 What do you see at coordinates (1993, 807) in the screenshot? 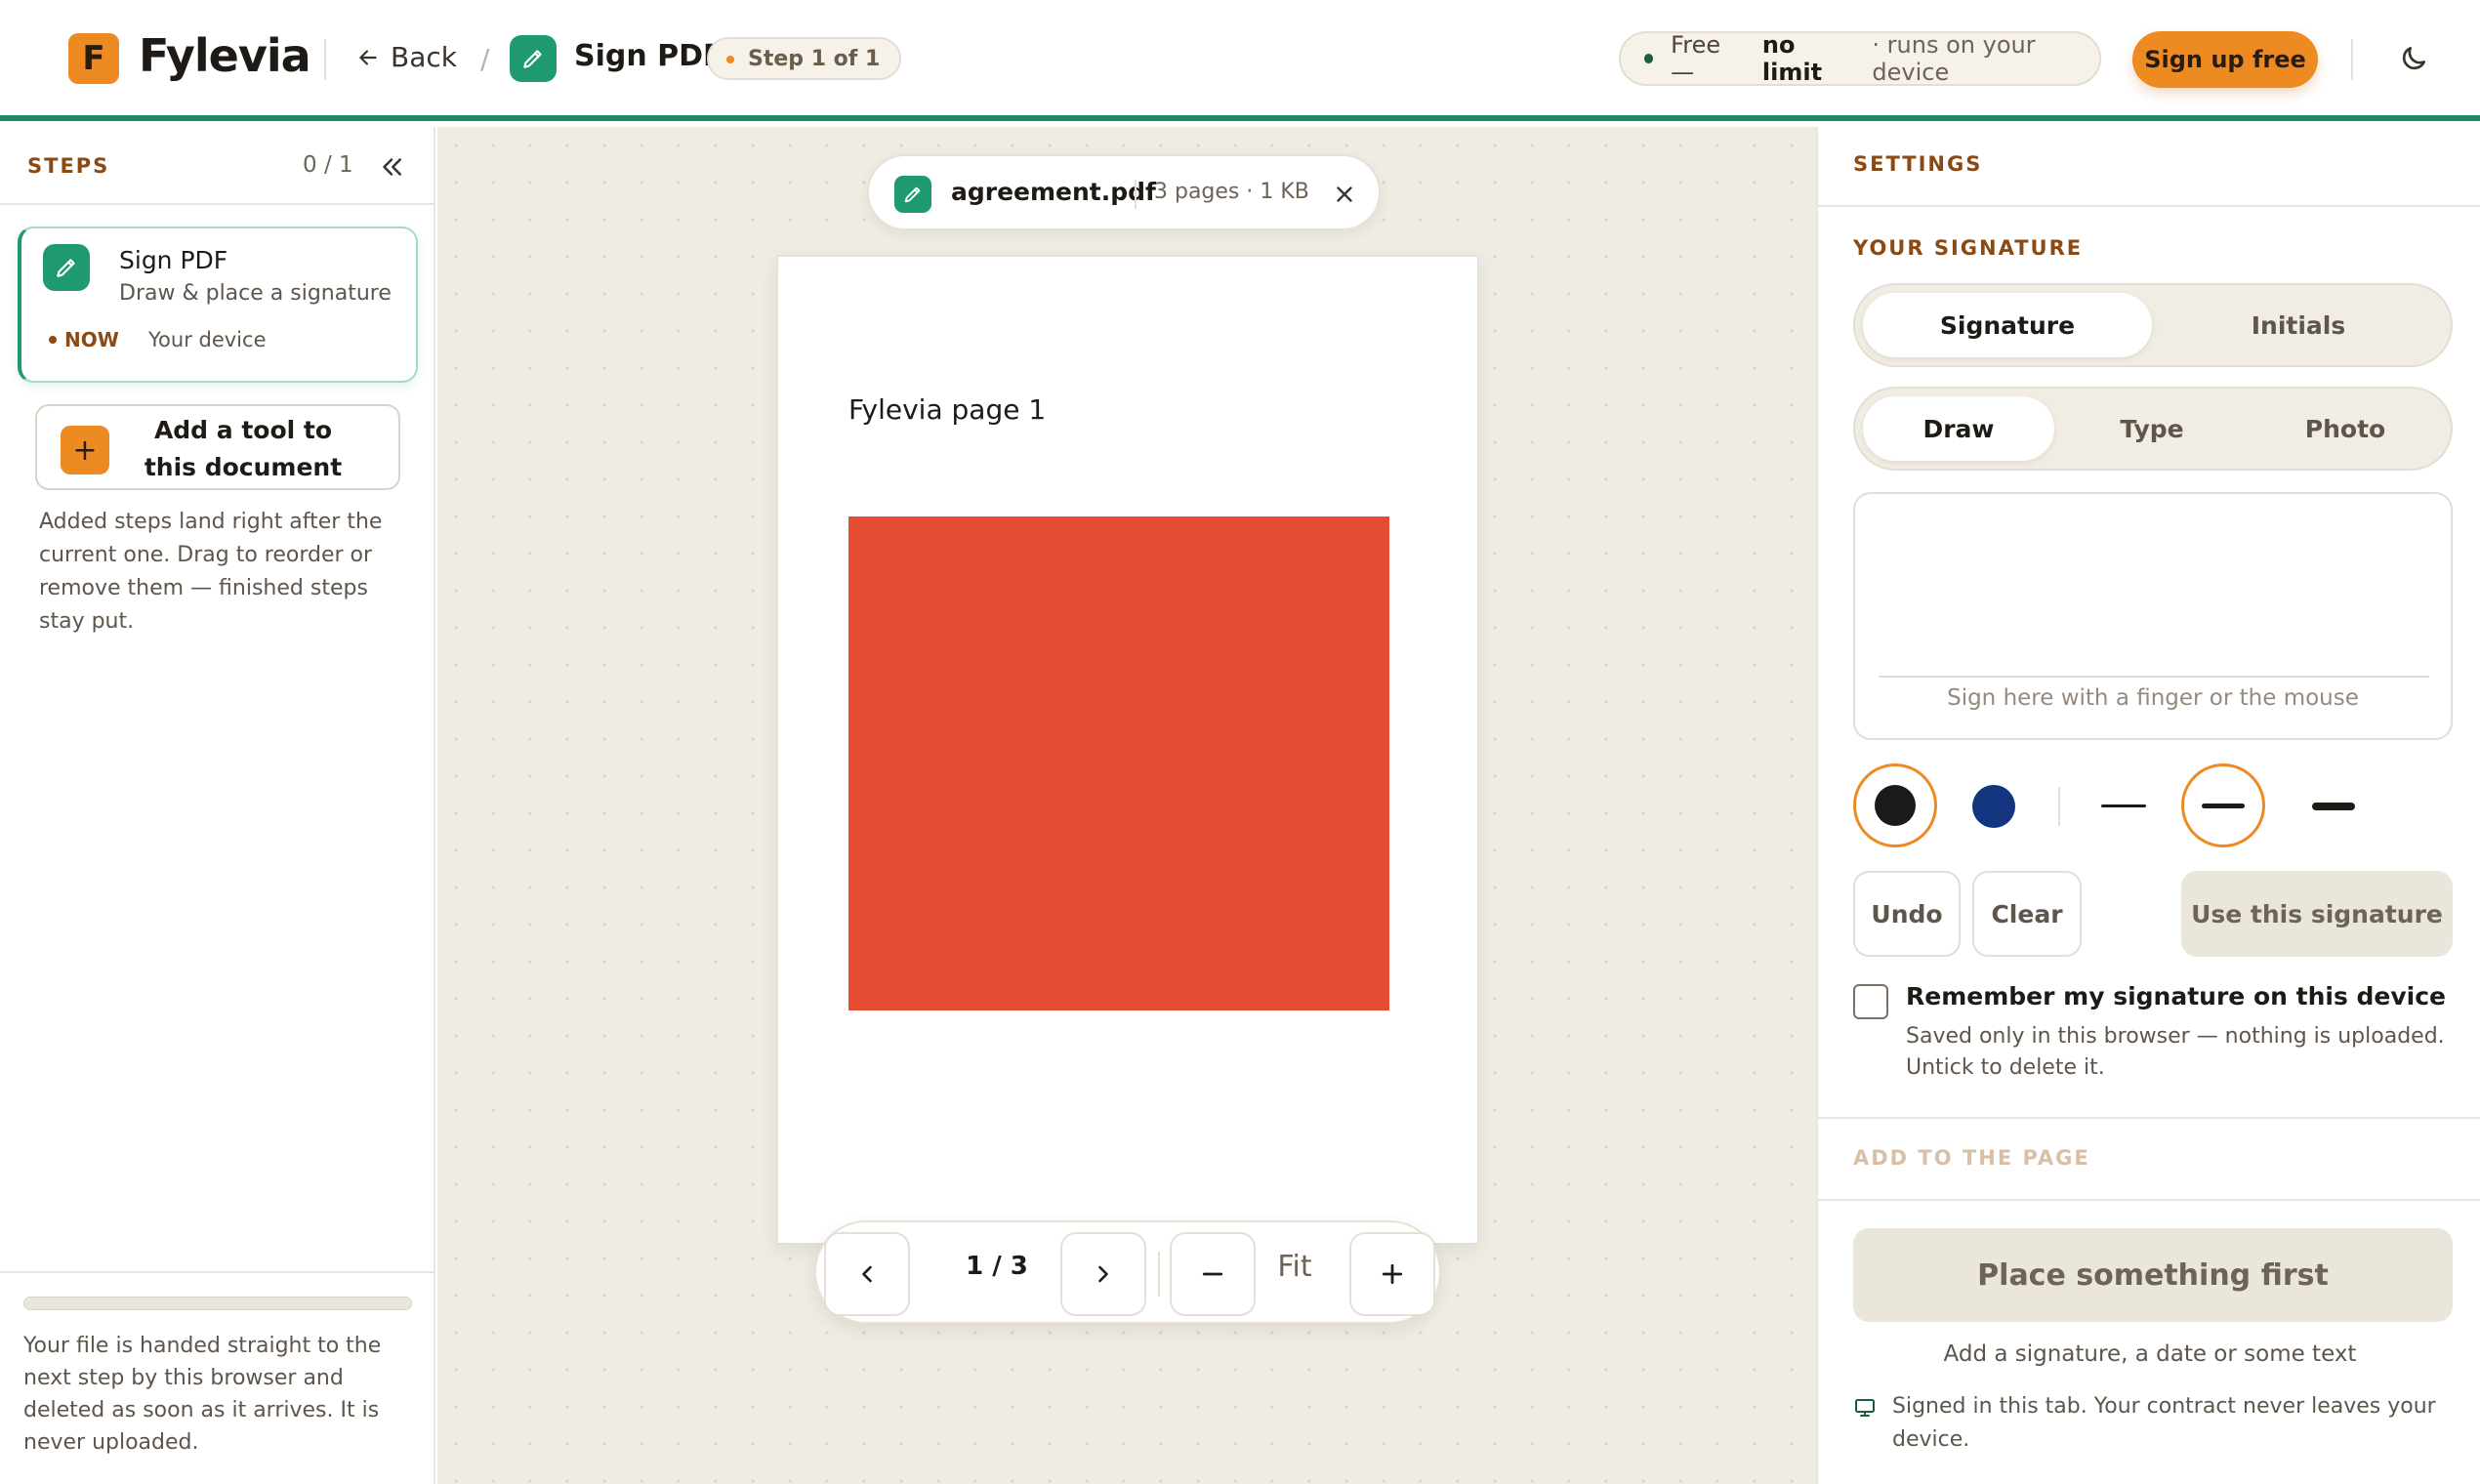
I see `color-swatch-navy` at bounding box center [1993, 807].